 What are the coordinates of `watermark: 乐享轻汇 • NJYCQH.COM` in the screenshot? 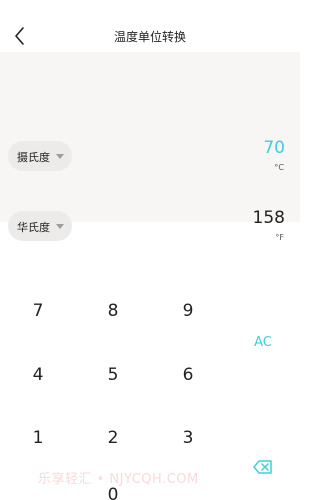 It's located at (118, 479).